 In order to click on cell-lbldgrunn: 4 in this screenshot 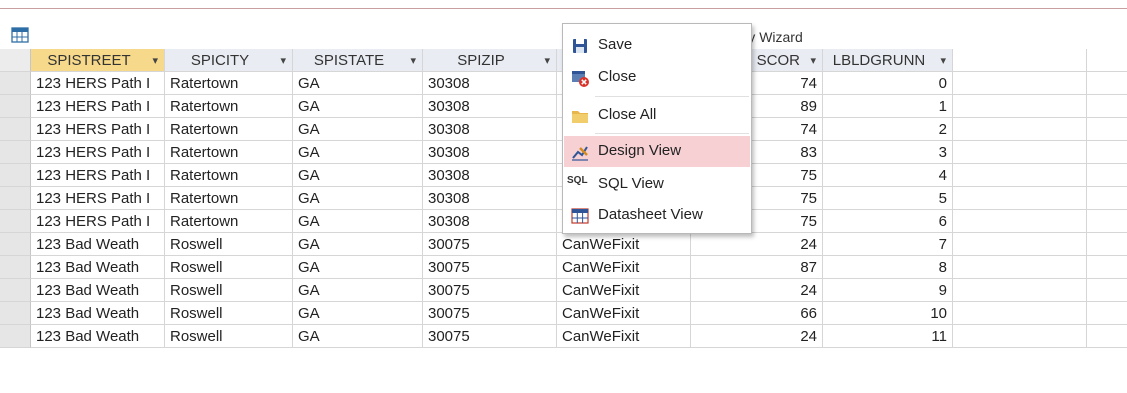, I will do `click(888, 175)`.